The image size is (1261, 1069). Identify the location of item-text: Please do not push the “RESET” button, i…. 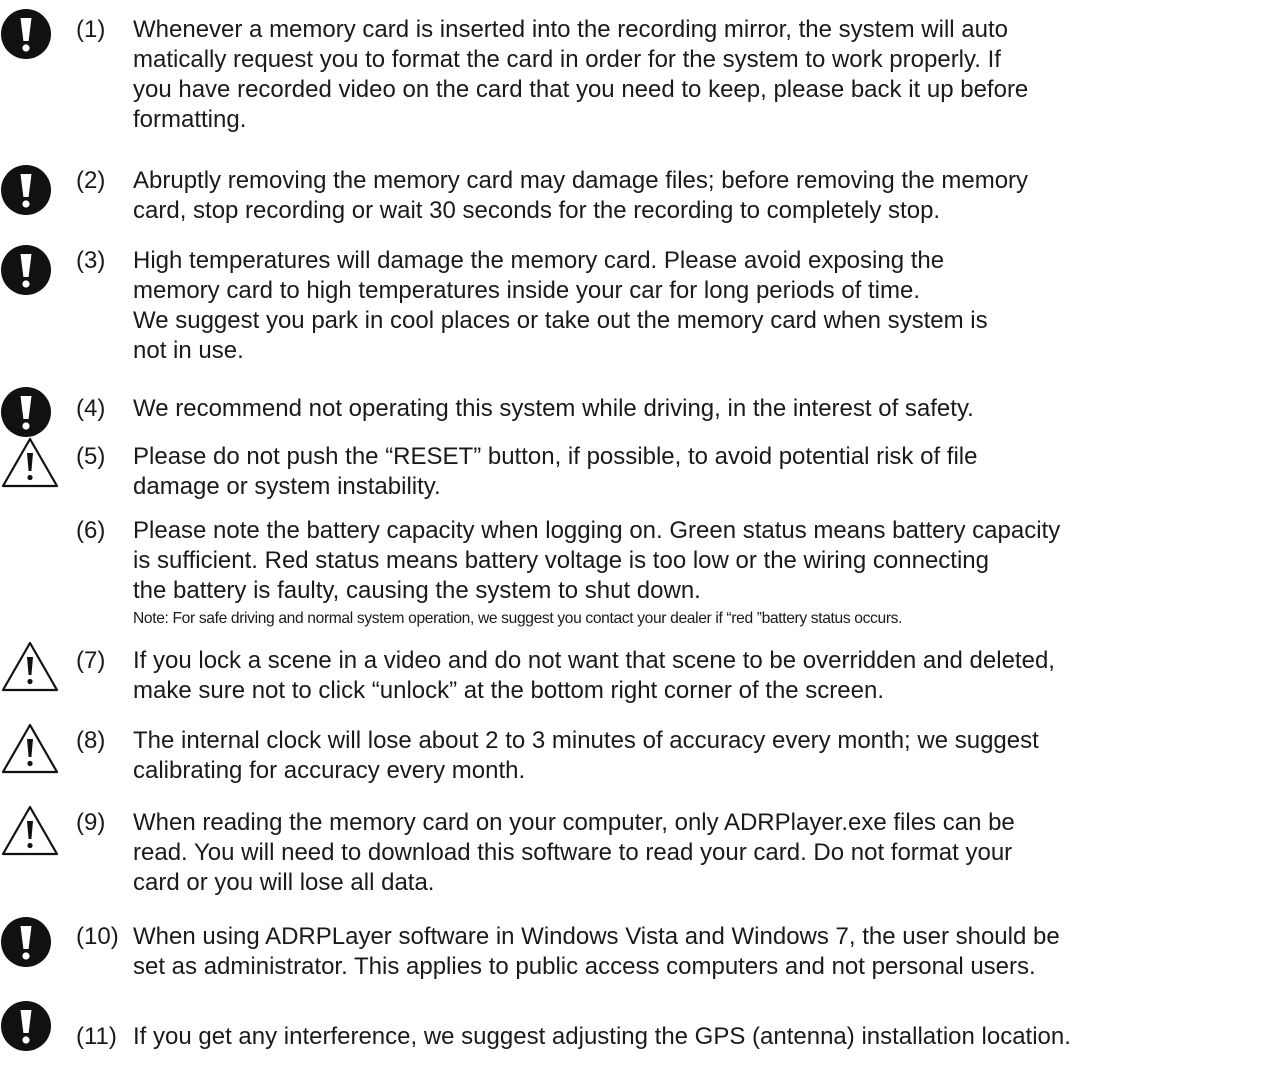
(555, 471).